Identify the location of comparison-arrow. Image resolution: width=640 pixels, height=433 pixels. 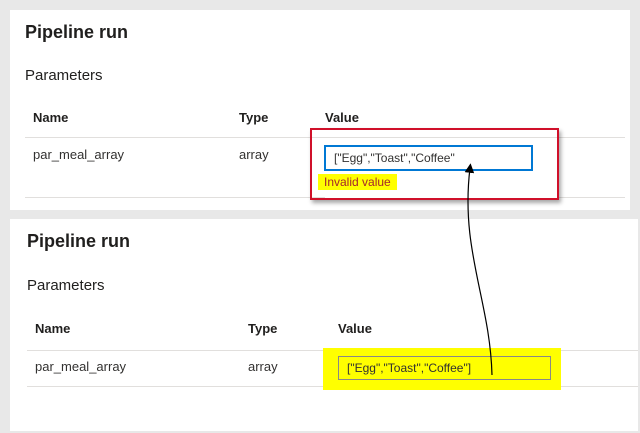
(478, 269).